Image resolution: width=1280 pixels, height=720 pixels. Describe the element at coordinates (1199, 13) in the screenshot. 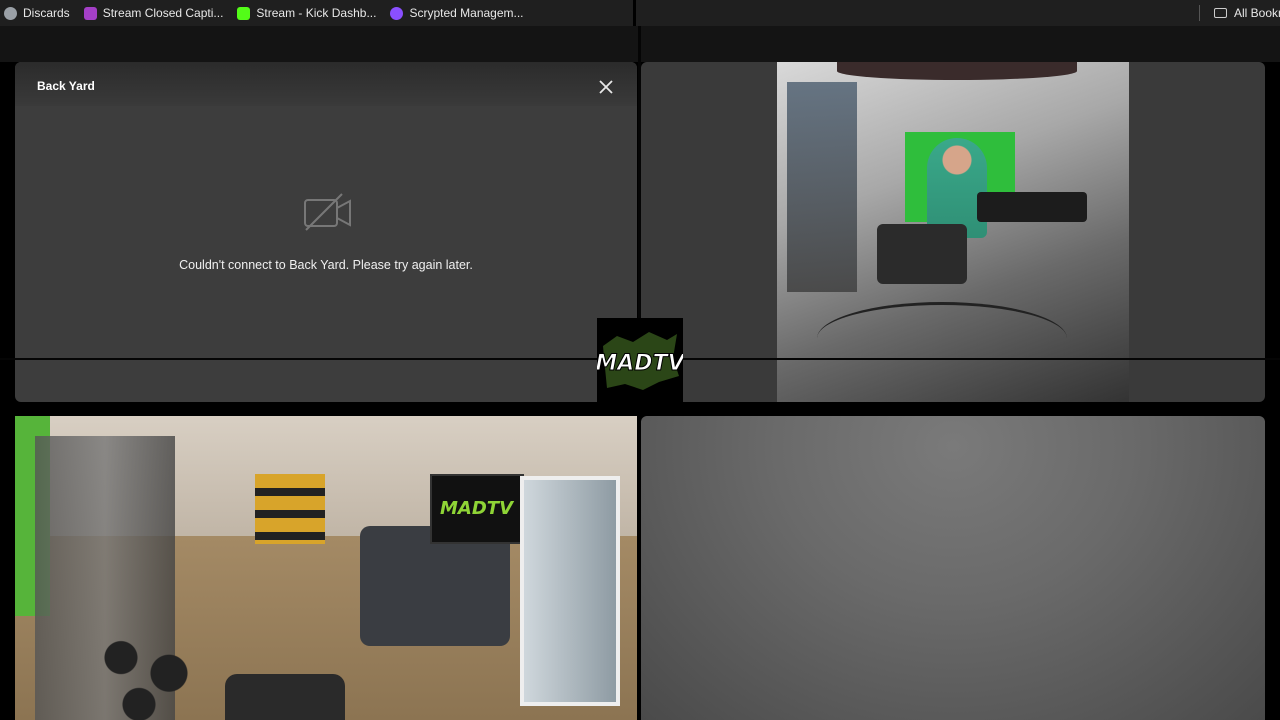

I see `bookmarks-divider` at that location.